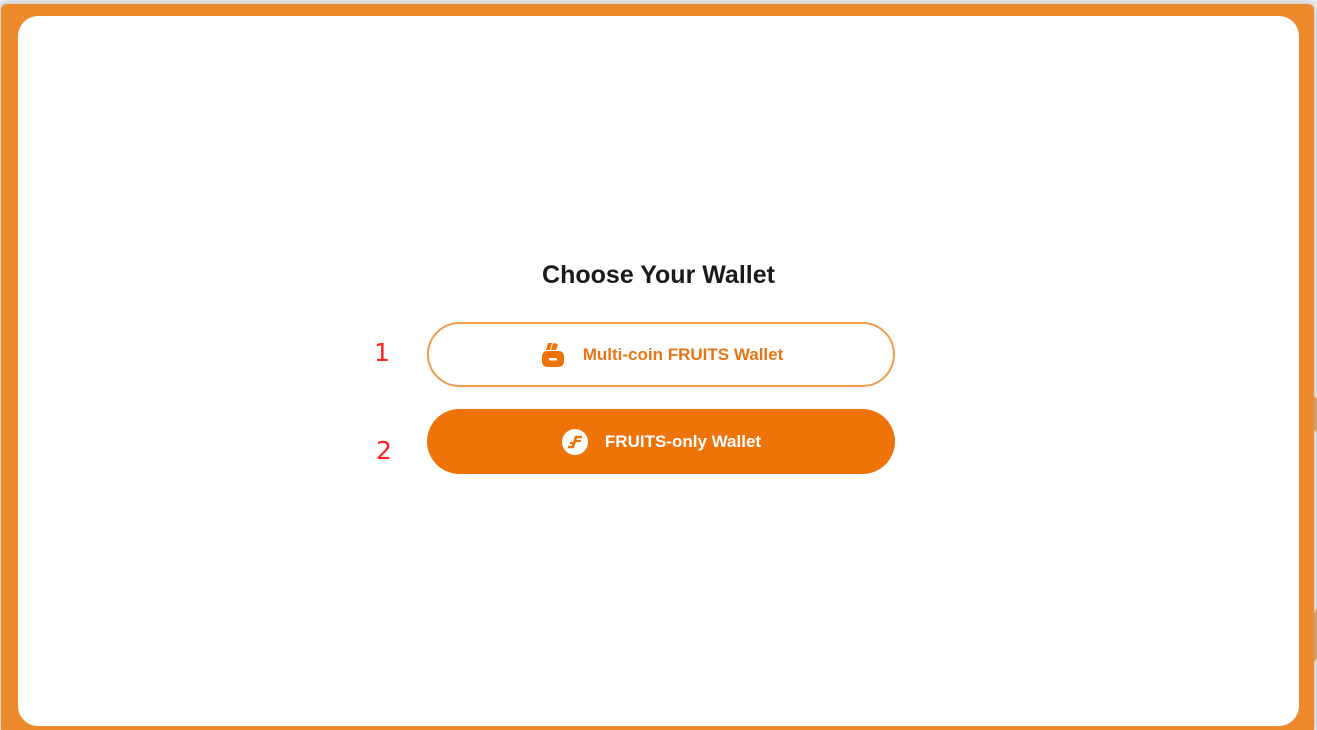  Describe the element at coordinates (658, 275) in the screenshot. I see `page-title: Choose Your Wallet` at that location.